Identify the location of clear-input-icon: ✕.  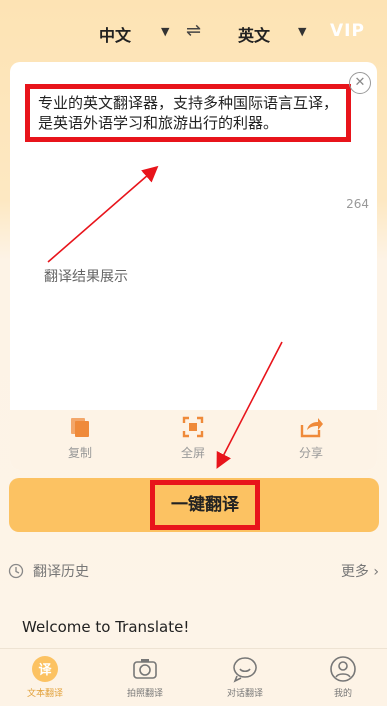
(360, 83).